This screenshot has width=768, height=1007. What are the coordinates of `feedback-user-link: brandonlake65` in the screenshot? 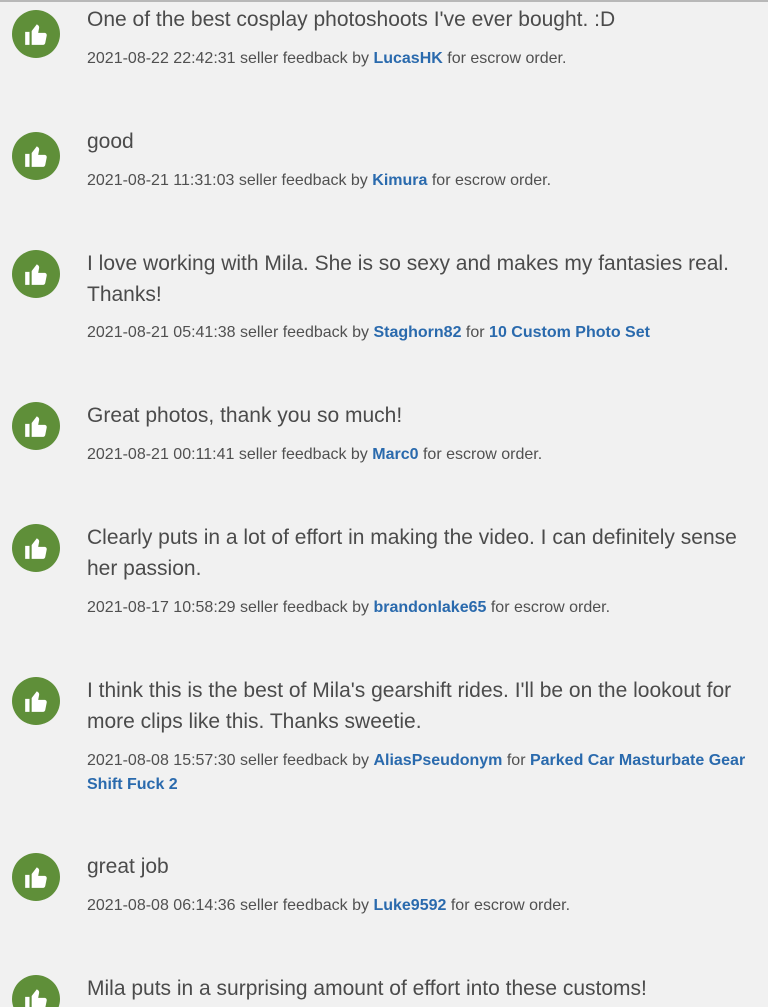 It's located at (429, 607).